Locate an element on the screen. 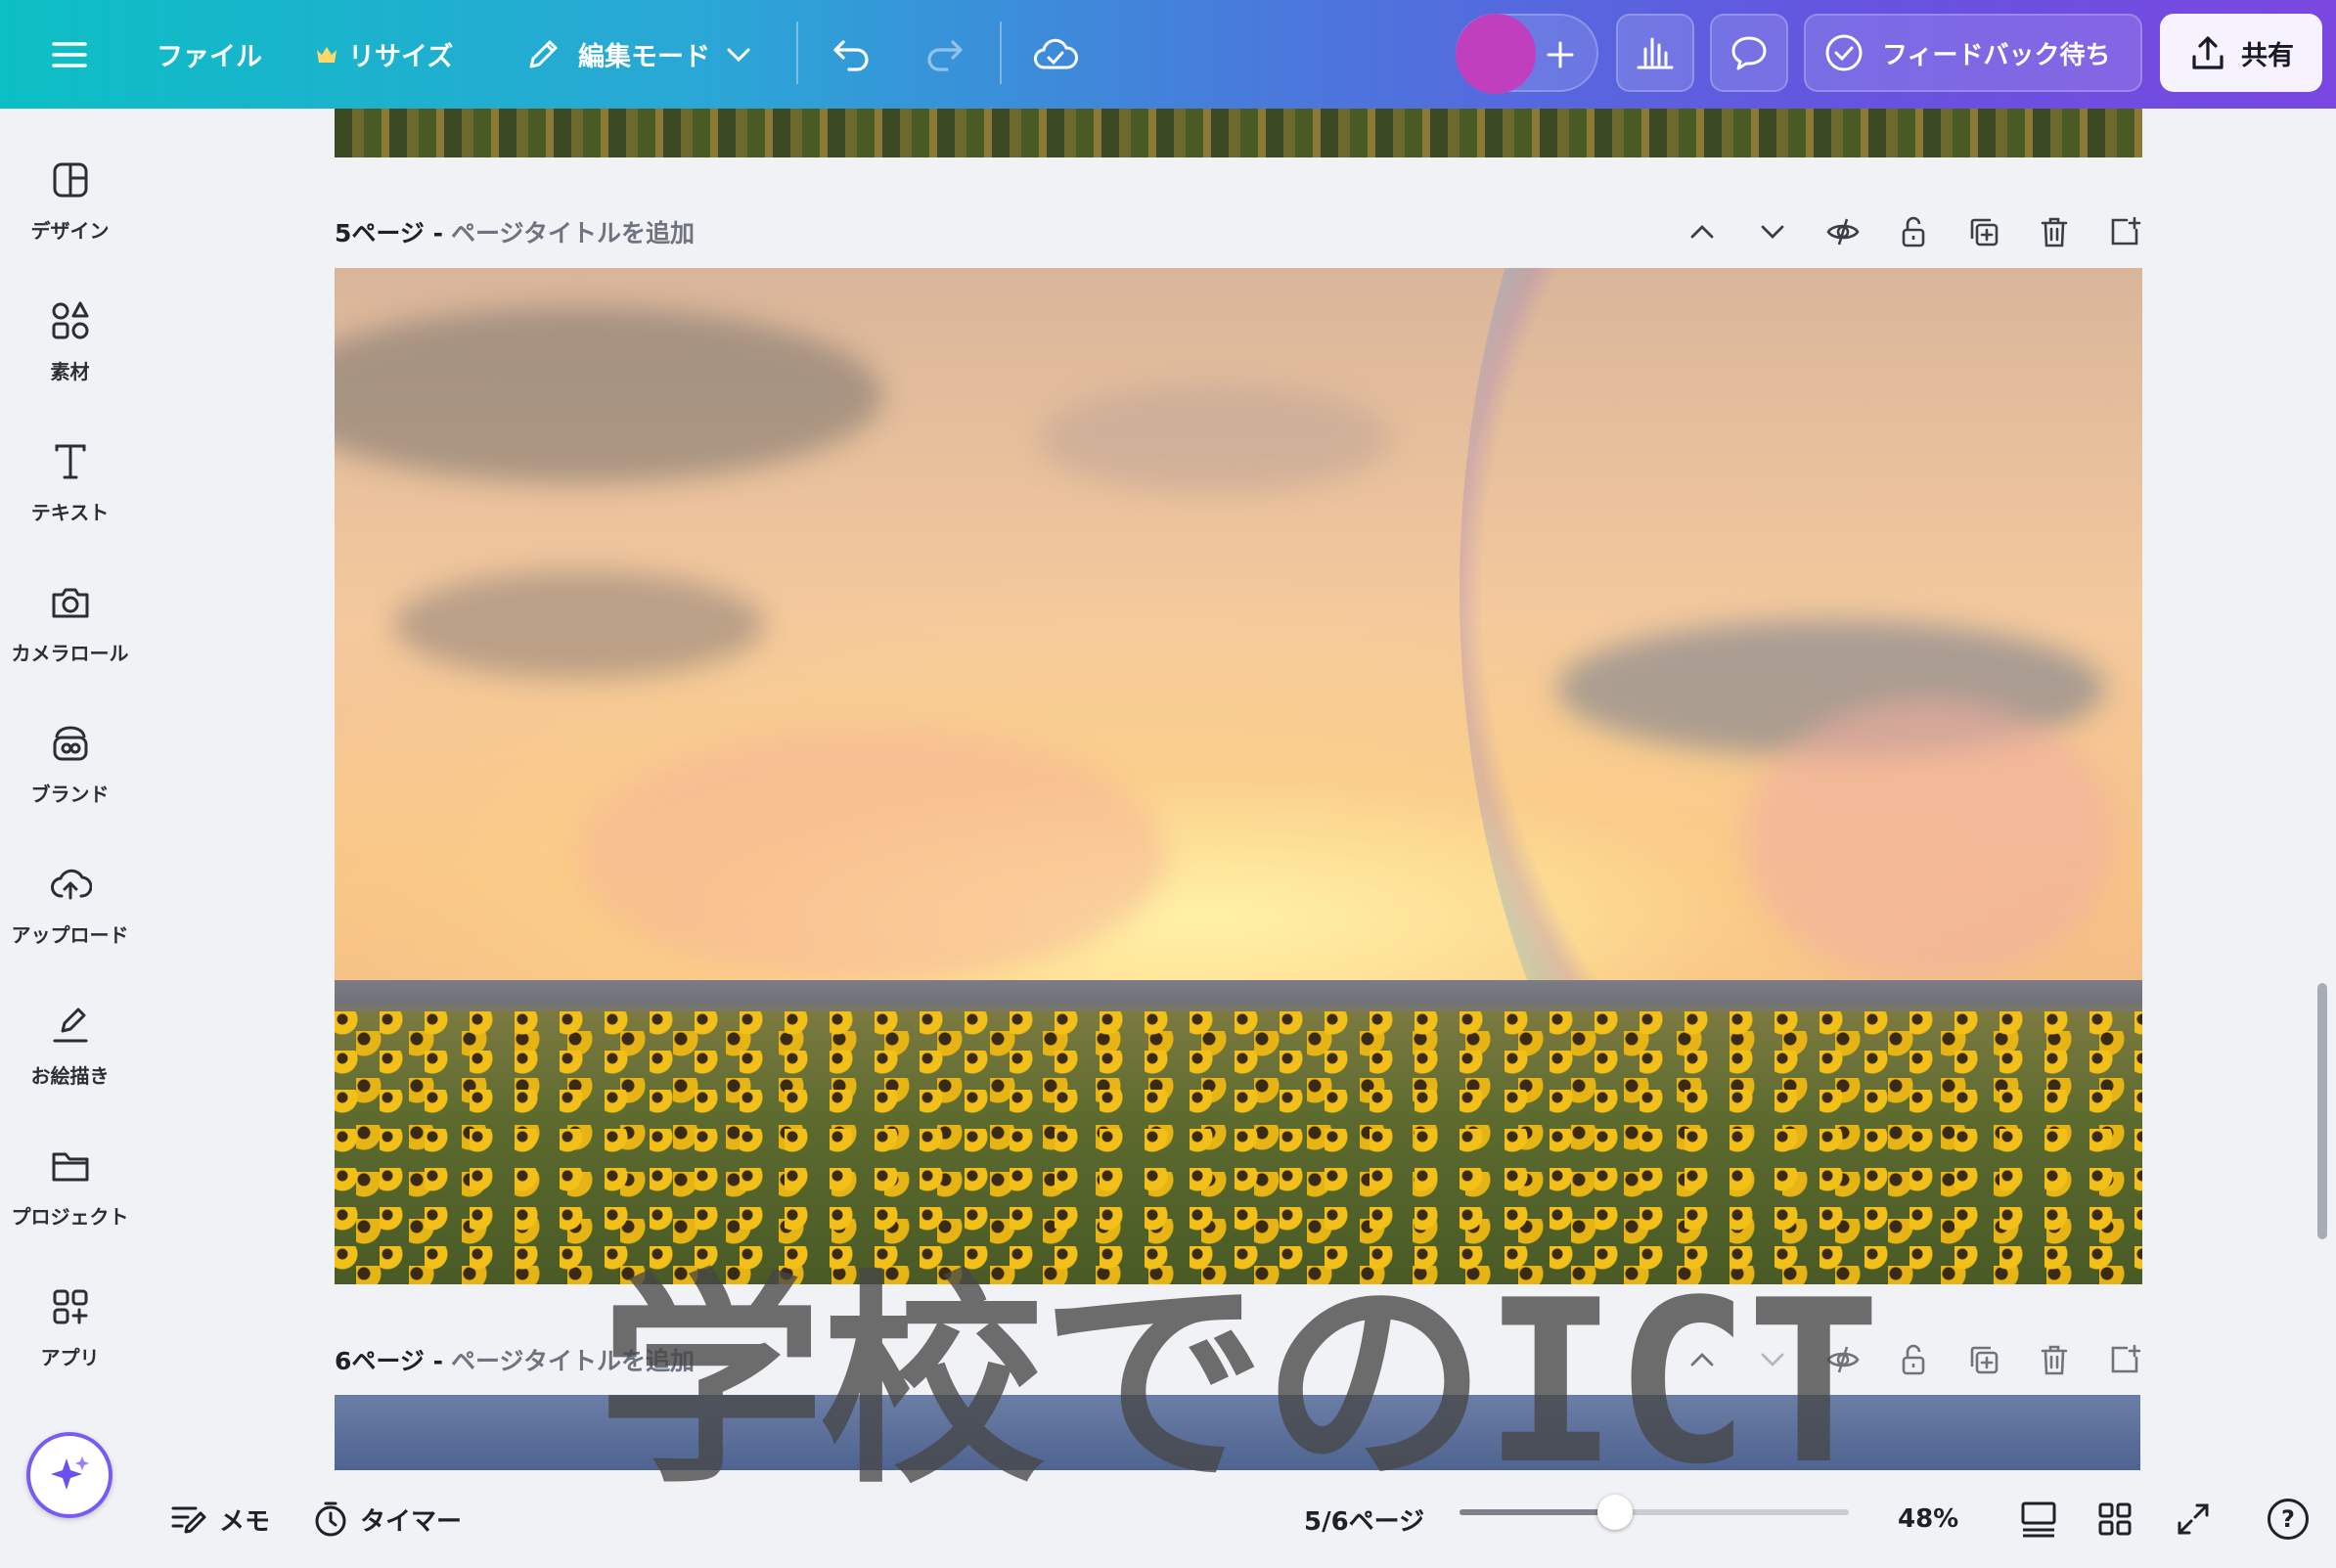 This screenshot has width=2336, height=1568. insights-button is located at coordinates (1655, 53).